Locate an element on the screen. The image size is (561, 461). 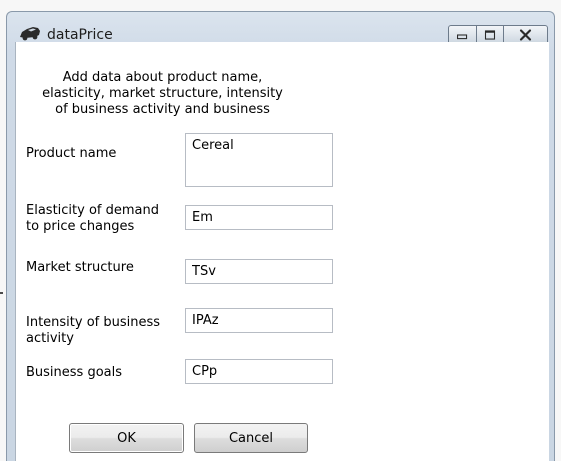
business-goals-label: Business goals is located at coordinates (74, 372).